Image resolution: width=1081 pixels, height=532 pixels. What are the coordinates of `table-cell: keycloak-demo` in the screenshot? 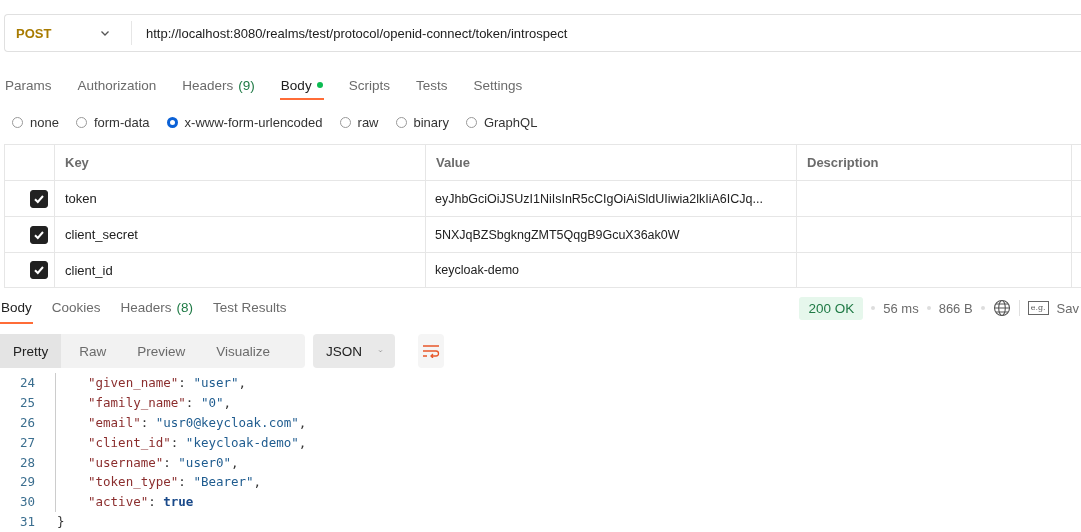 It's located at (477, 270).